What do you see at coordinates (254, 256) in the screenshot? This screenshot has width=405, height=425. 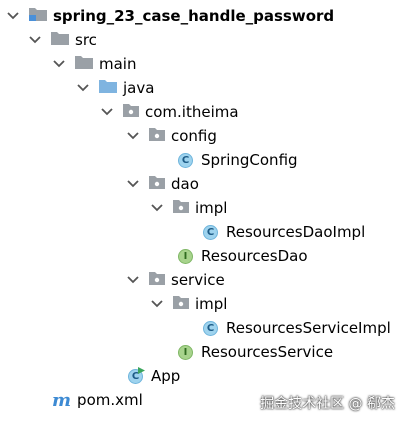 I see `resources-dao-label: ResourcesDao` at bounding box center [254, 256].